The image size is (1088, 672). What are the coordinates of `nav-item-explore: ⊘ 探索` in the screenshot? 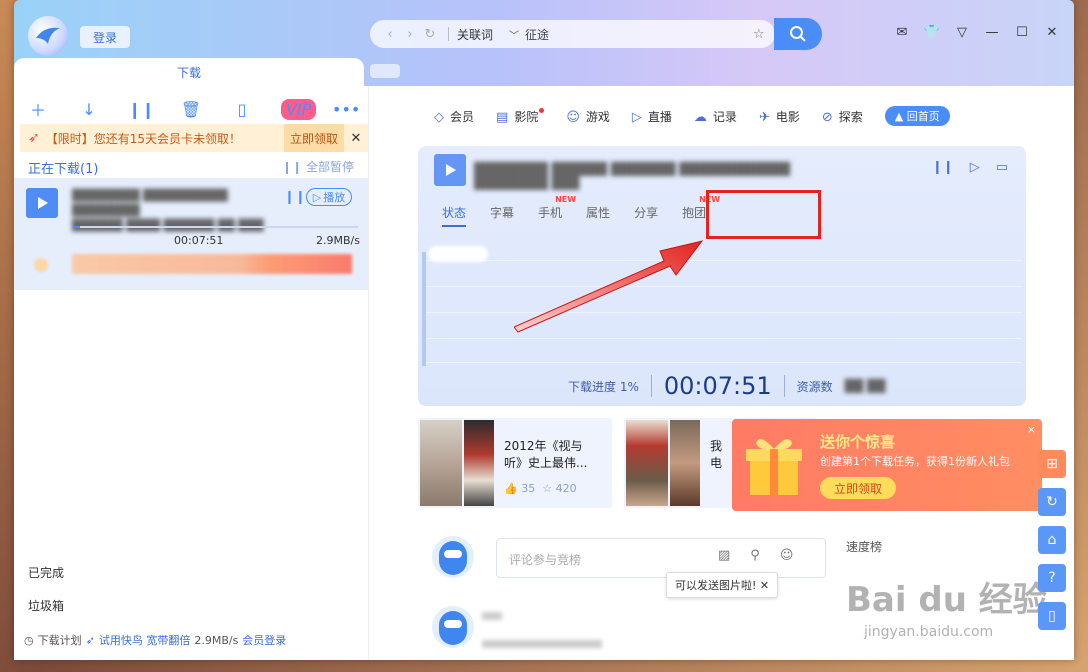 It's located at (842, 116).